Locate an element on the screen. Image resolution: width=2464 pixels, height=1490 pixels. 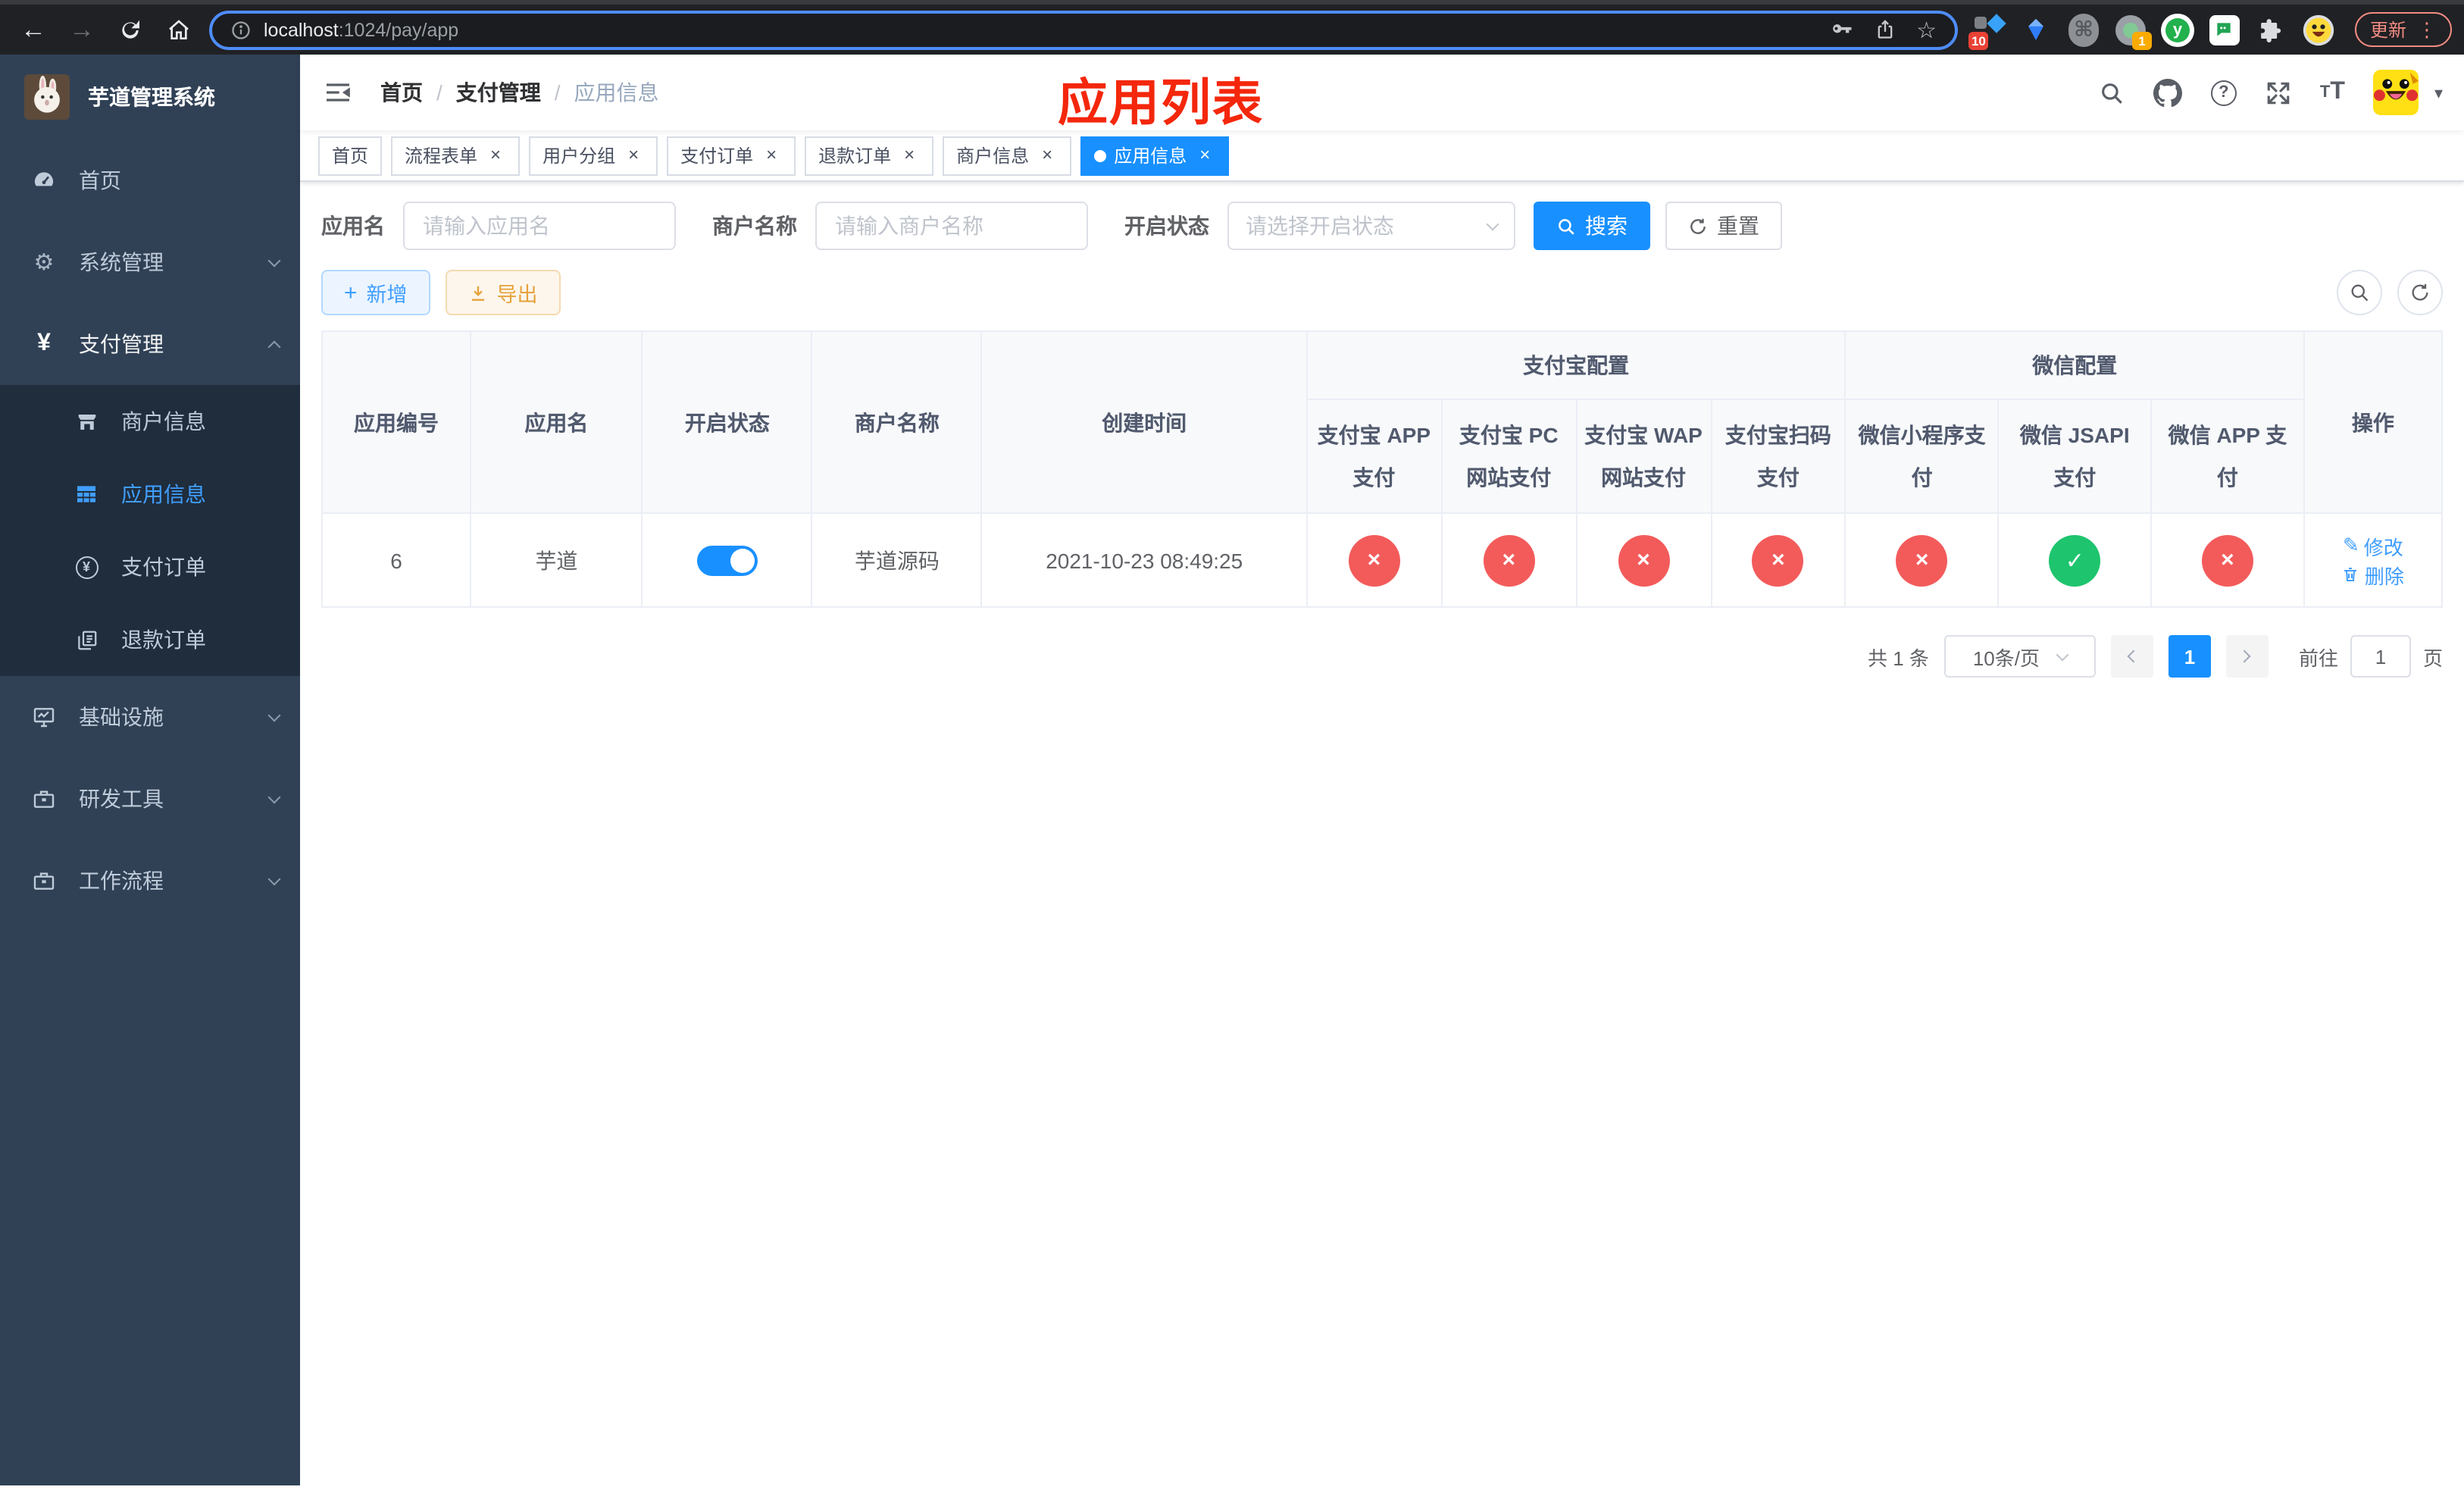
help-icon: ? is located at coordinates (2223, 92).